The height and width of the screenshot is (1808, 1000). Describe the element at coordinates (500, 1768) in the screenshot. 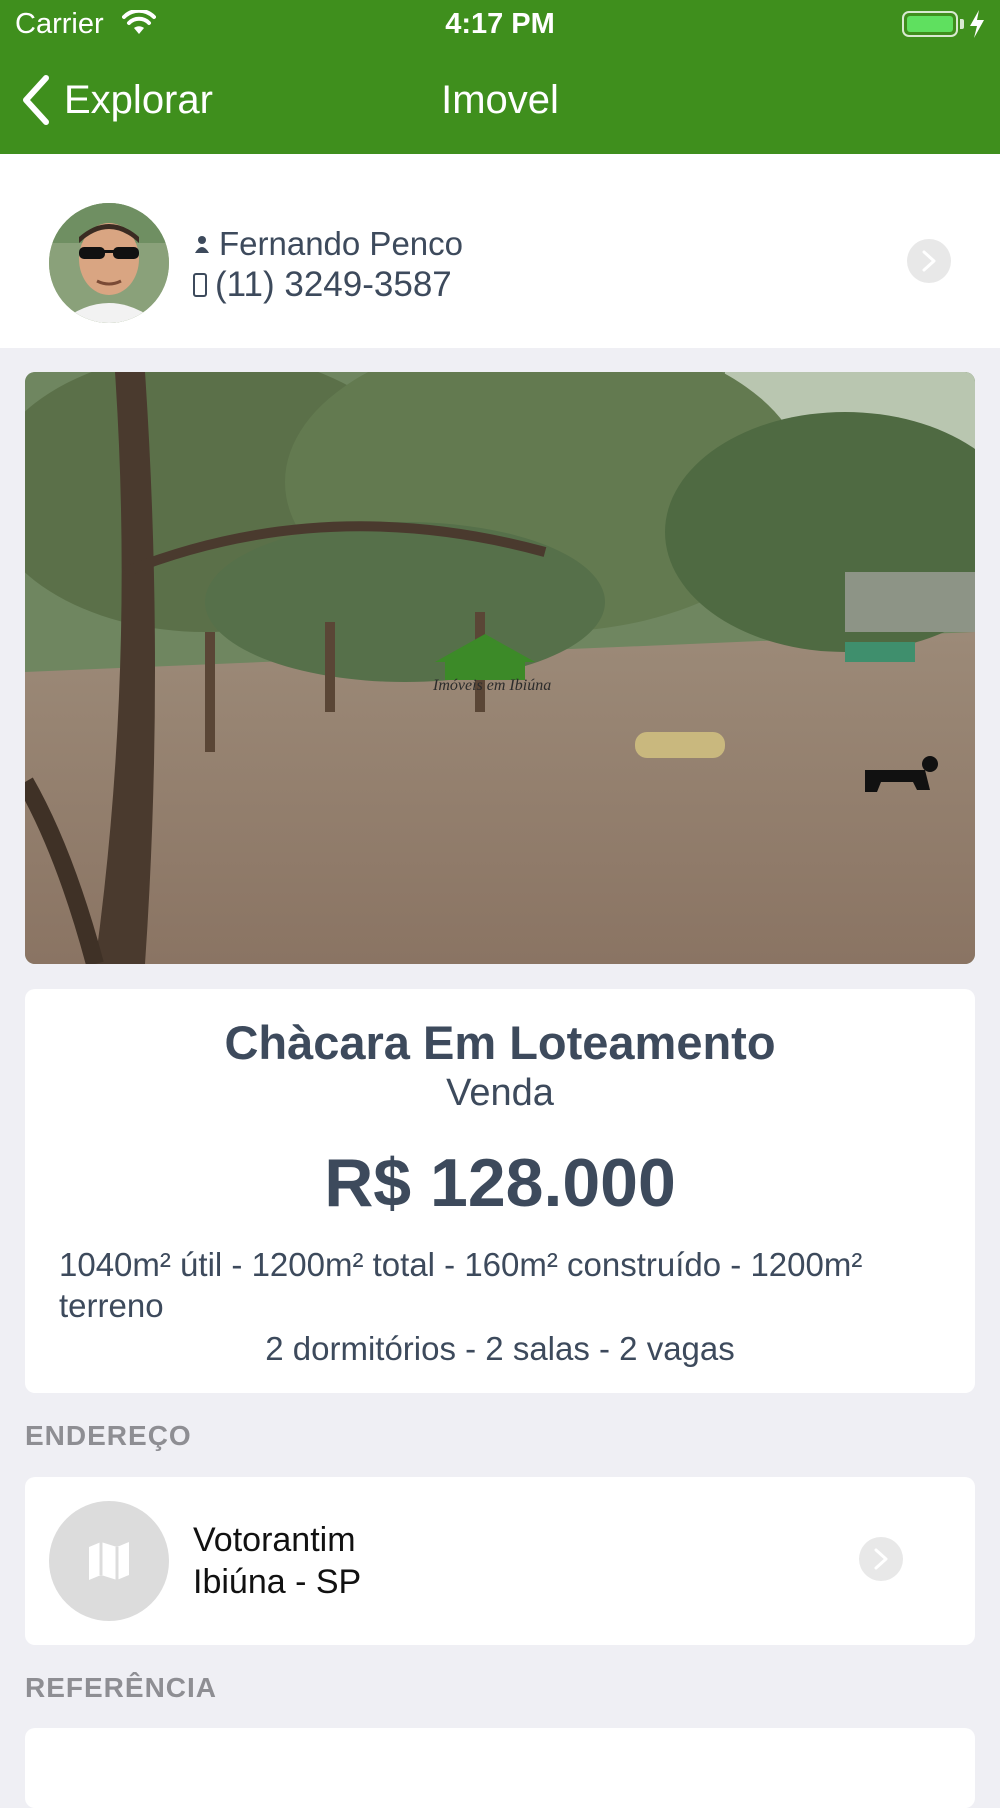

I see `reference-card` at that location.